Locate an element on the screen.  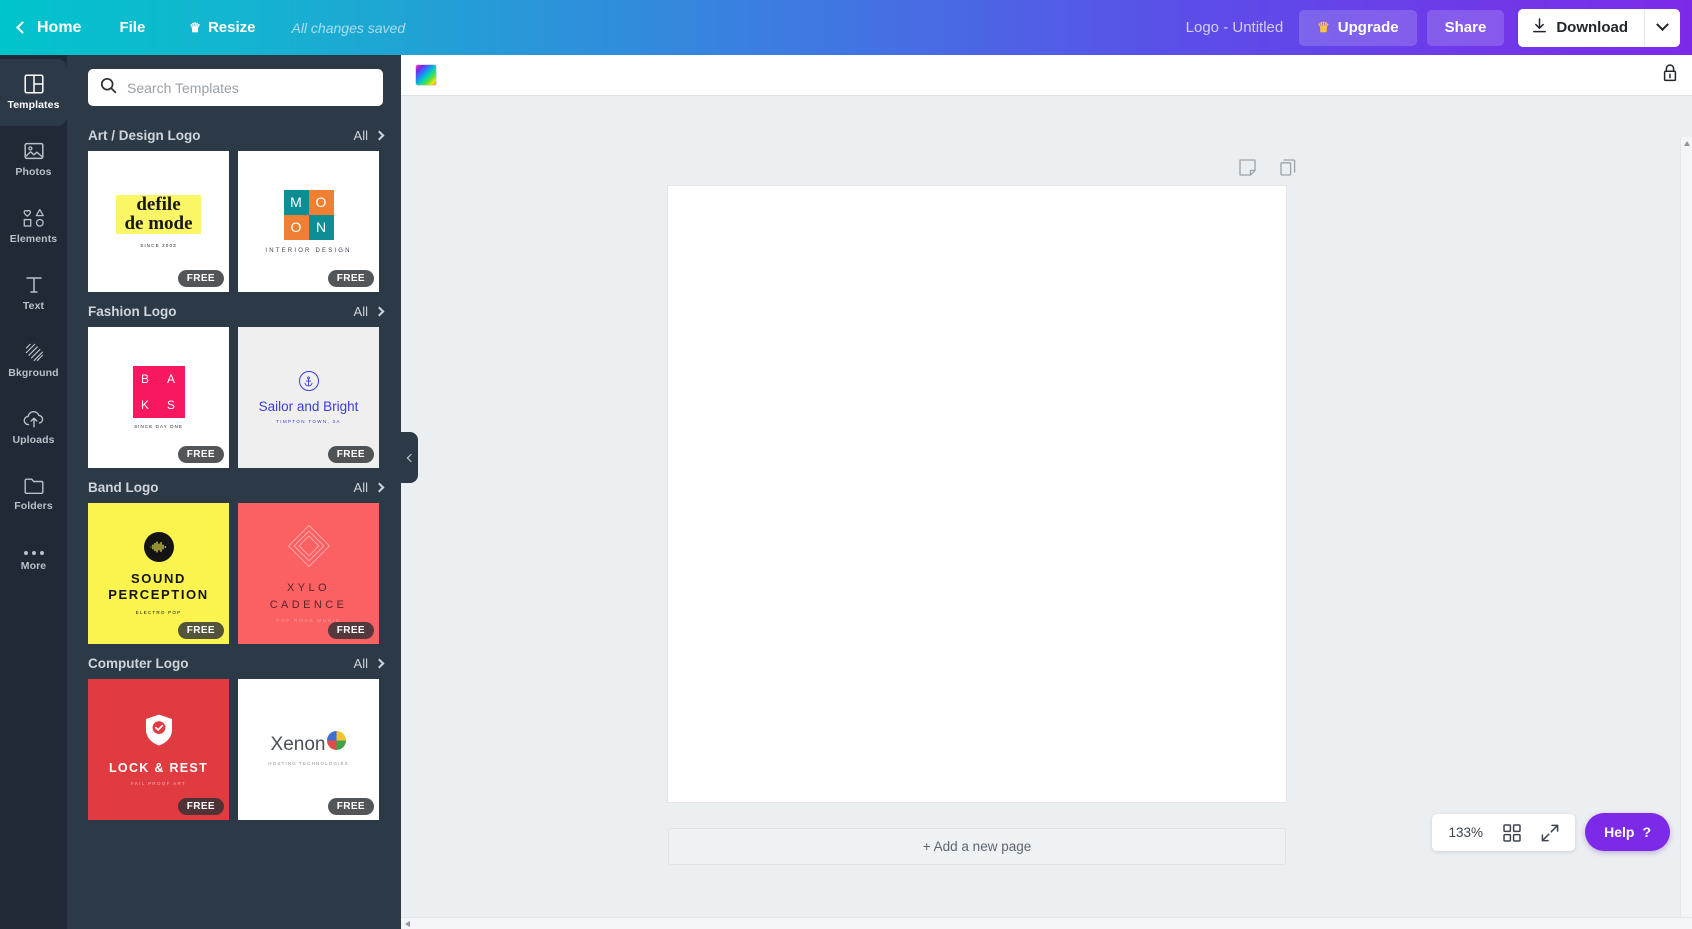
lock-button is located at coordinates (1670, 75).